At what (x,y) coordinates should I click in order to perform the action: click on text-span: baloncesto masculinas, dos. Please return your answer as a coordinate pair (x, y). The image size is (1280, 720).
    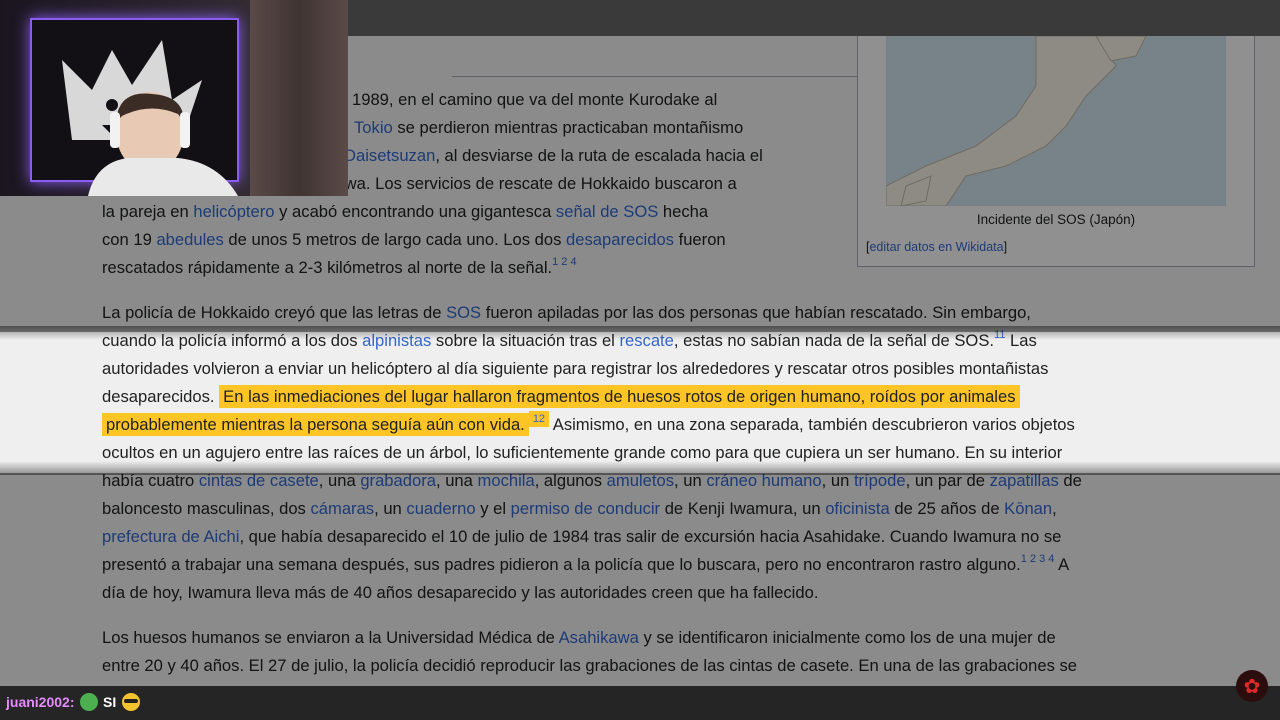
    Looking at the image, I should click on (206, 508).